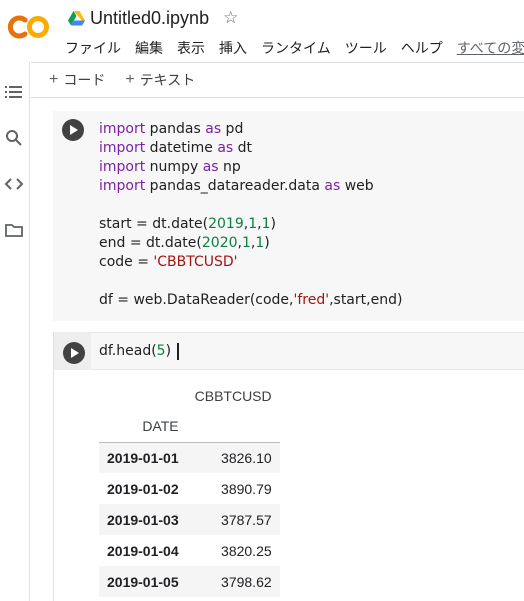  Describe the element at coordinates (175, 129) in the screenshot. I see `code-text: pandas` at that location.